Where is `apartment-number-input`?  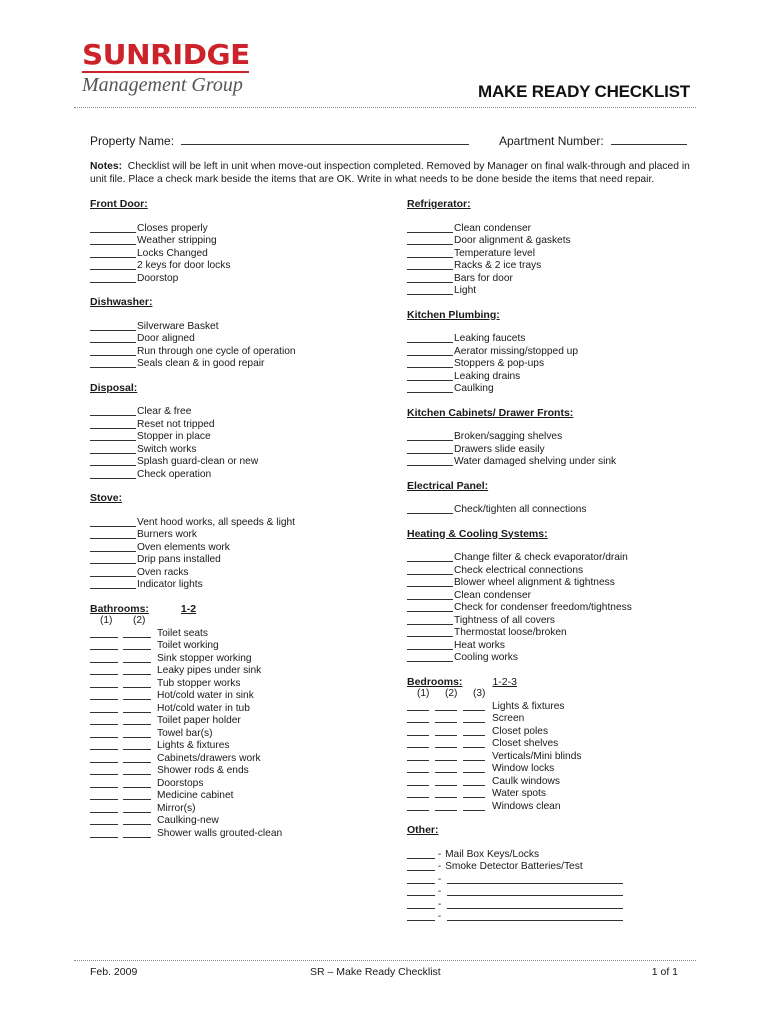 apartment-number-input is located at coordinates (649, 139).